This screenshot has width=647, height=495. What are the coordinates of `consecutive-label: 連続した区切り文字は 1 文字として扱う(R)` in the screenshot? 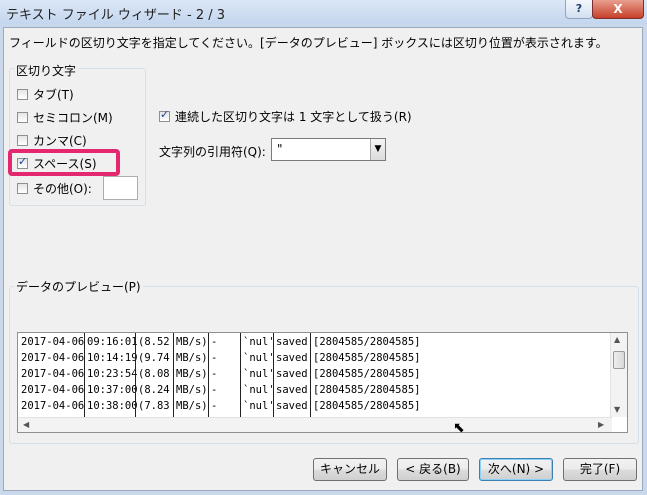 It's located at (293, 116).